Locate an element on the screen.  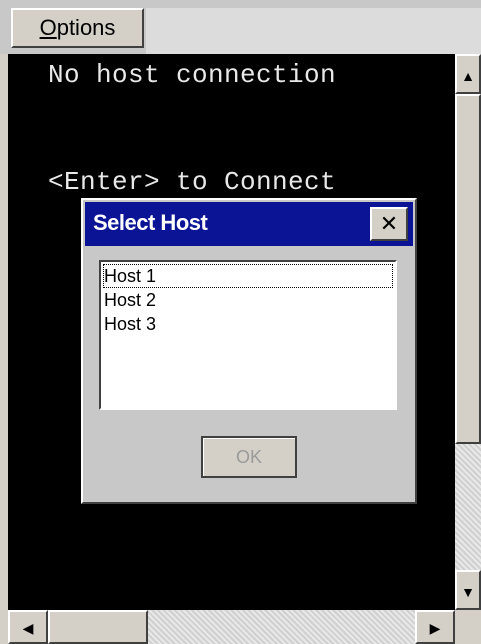
options-menu: Options is located at coordinates (77, 28).